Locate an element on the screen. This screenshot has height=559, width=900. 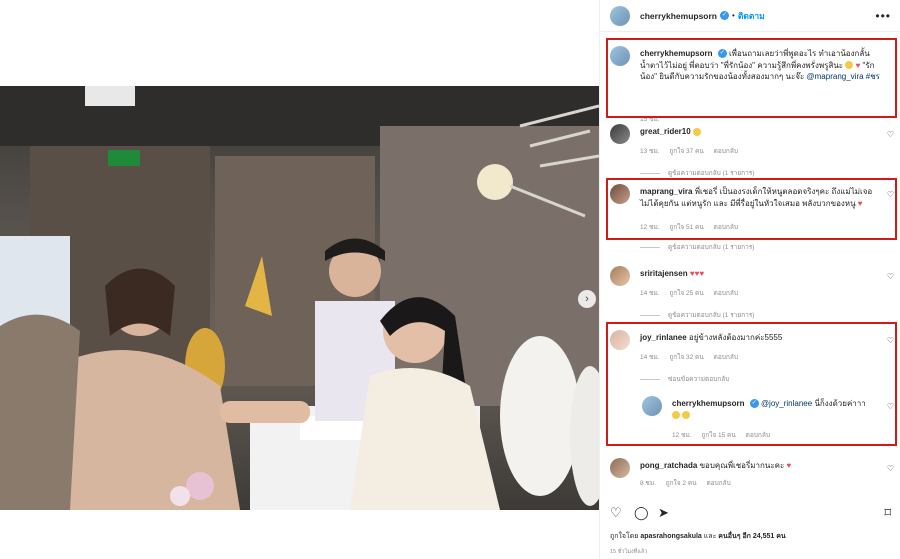
post-header: cherrykhemupsorn ✓ • ติดตาม ••• is located at coordinates (750, 16).